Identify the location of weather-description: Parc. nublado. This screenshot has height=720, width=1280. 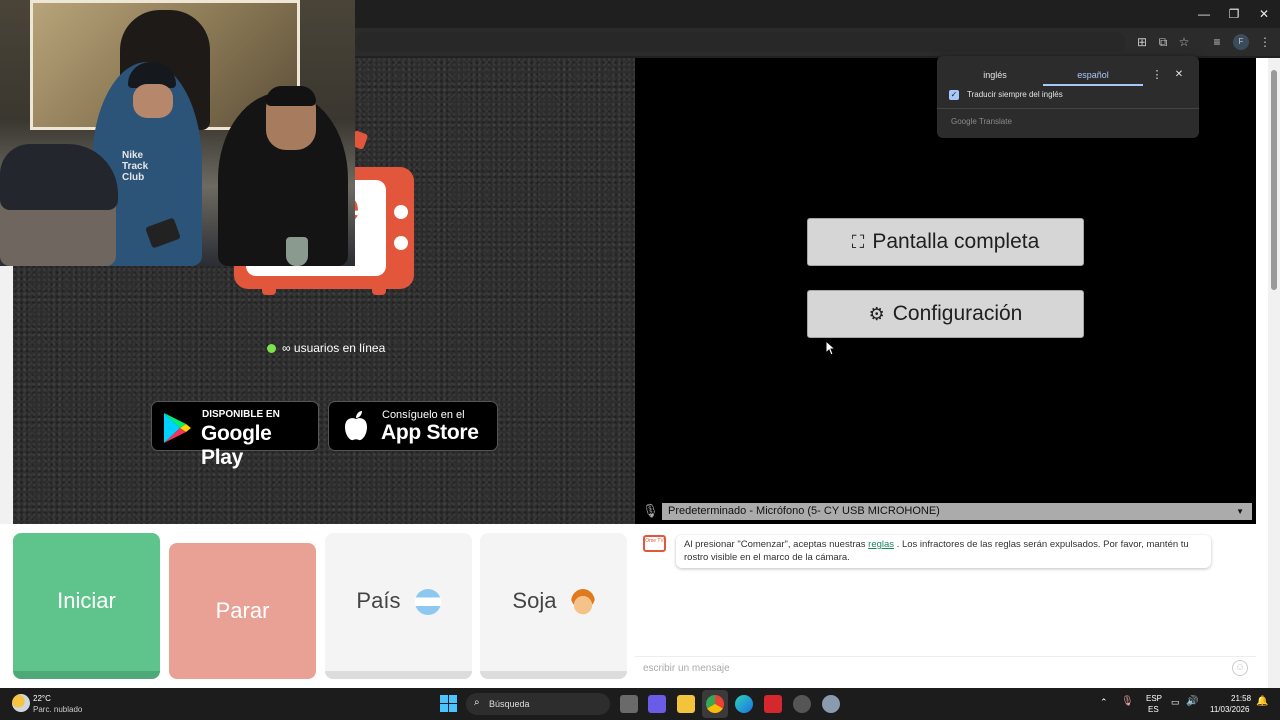
(58, 709).